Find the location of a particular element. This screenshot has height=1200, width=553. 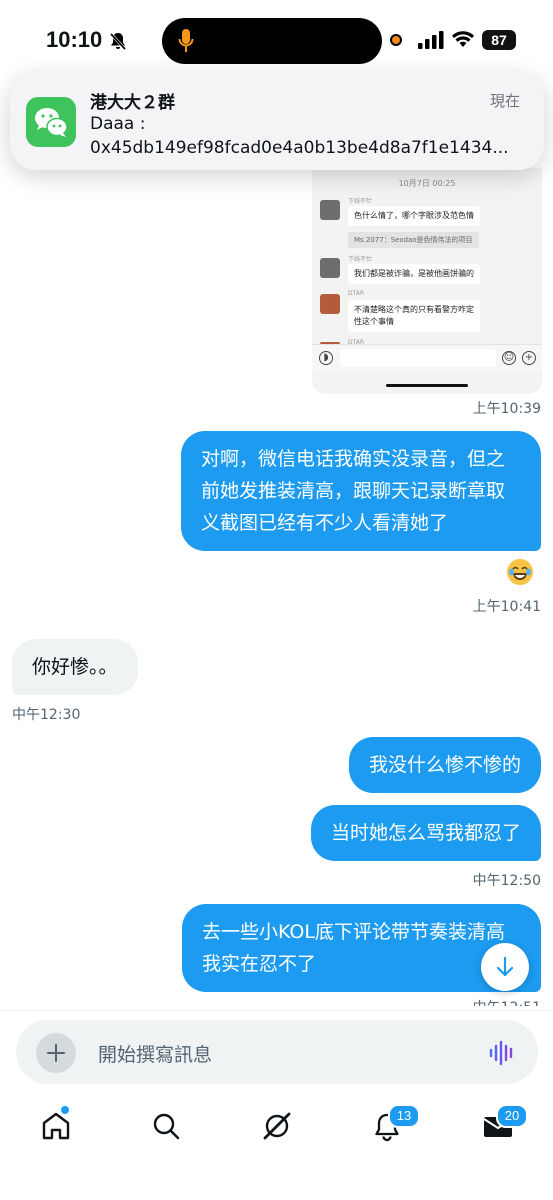

search-icon is located at coordinates (166, 1126).